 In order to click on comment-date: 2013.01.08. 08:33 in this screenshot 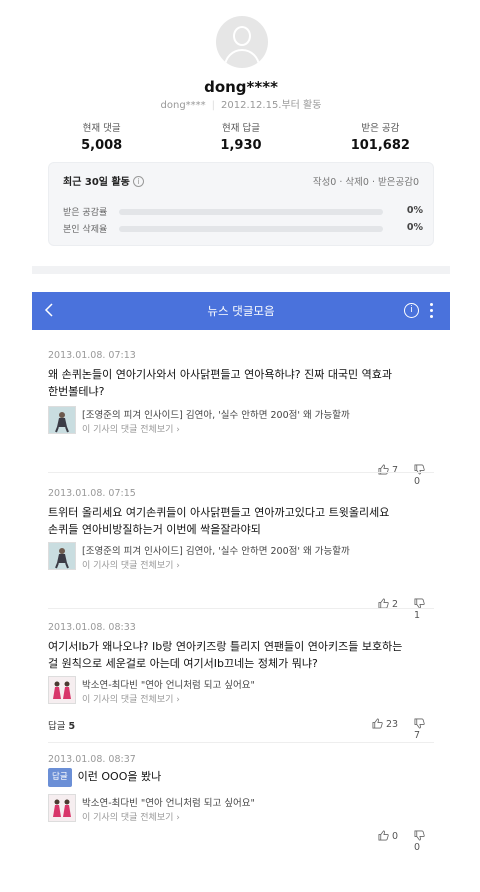, I will do `click(92, 627)`.